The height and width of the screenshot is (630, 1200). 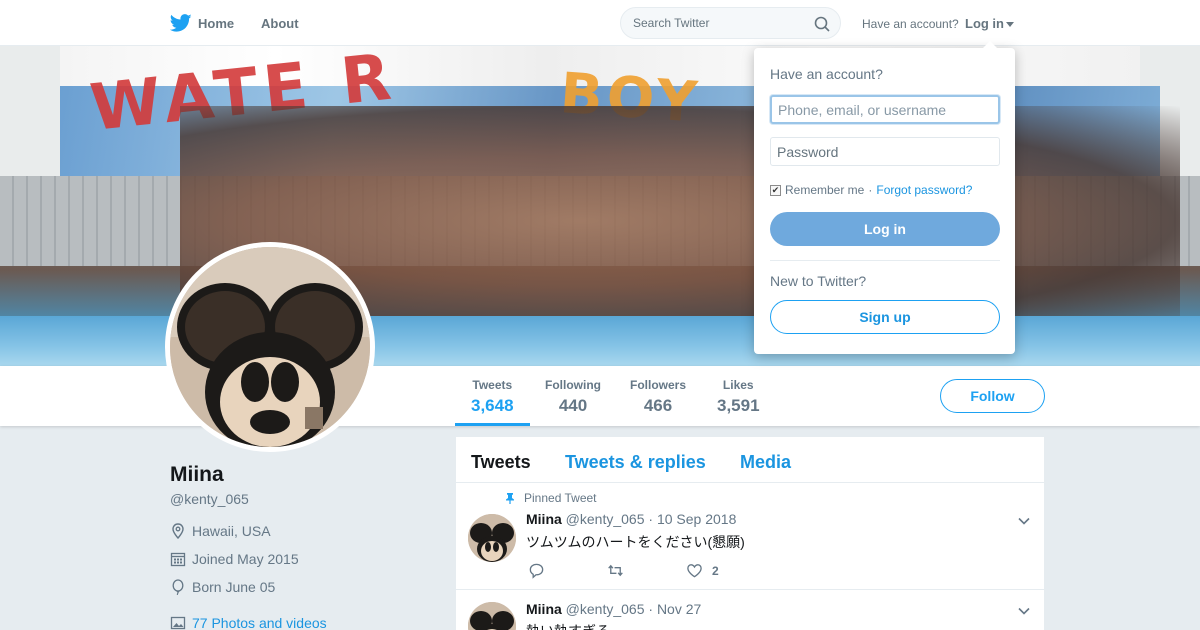 I want to click on stat-value: 3,591, so click(x=738, y=405).